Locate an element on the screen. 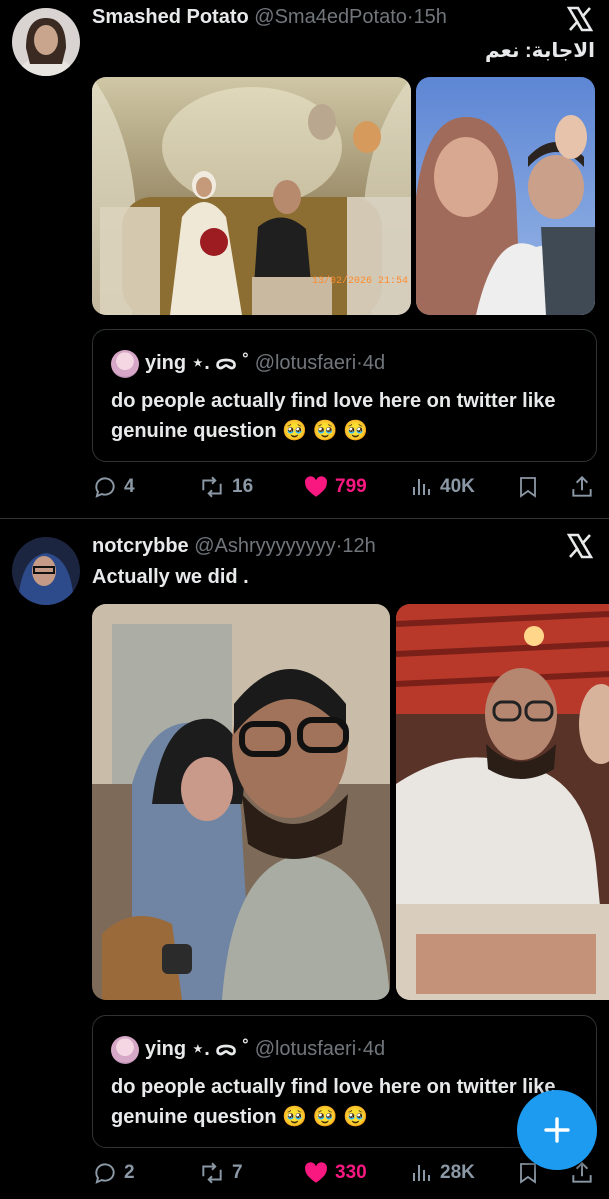  reply-button: 2 is located at coordinates (113, 1173).